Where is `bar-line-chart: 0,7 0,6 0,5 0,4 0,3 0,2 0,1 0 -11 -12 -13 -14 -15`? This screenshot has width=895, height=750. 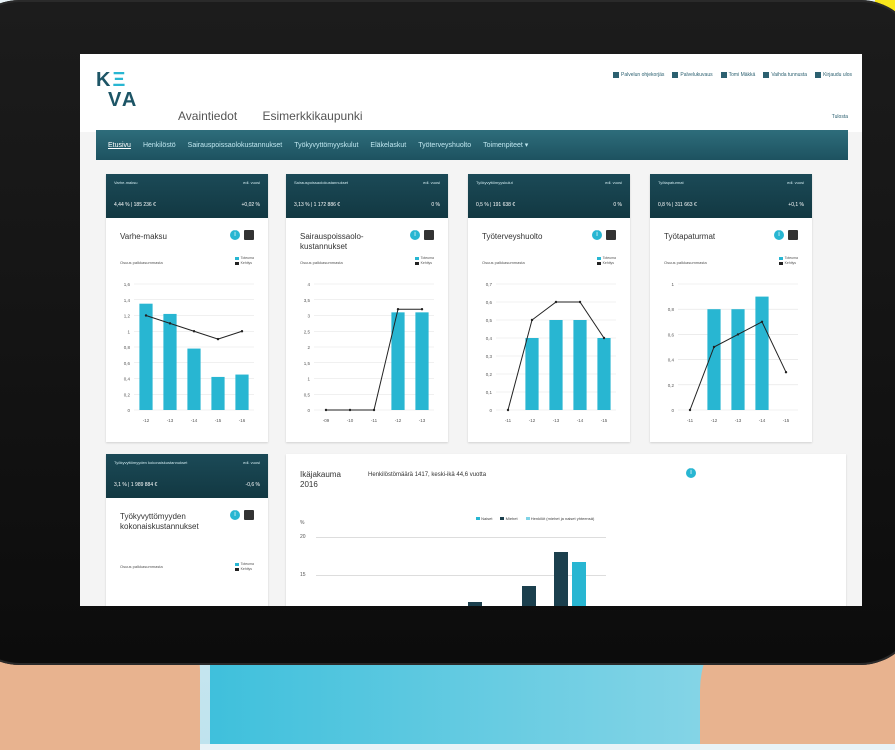 bar-line-chart: 0,7 0,6 0,5 0,4 0,3 0,2 0,1 0 -11 -12 -13 -14 -15 is located at coordinates (551, 352).